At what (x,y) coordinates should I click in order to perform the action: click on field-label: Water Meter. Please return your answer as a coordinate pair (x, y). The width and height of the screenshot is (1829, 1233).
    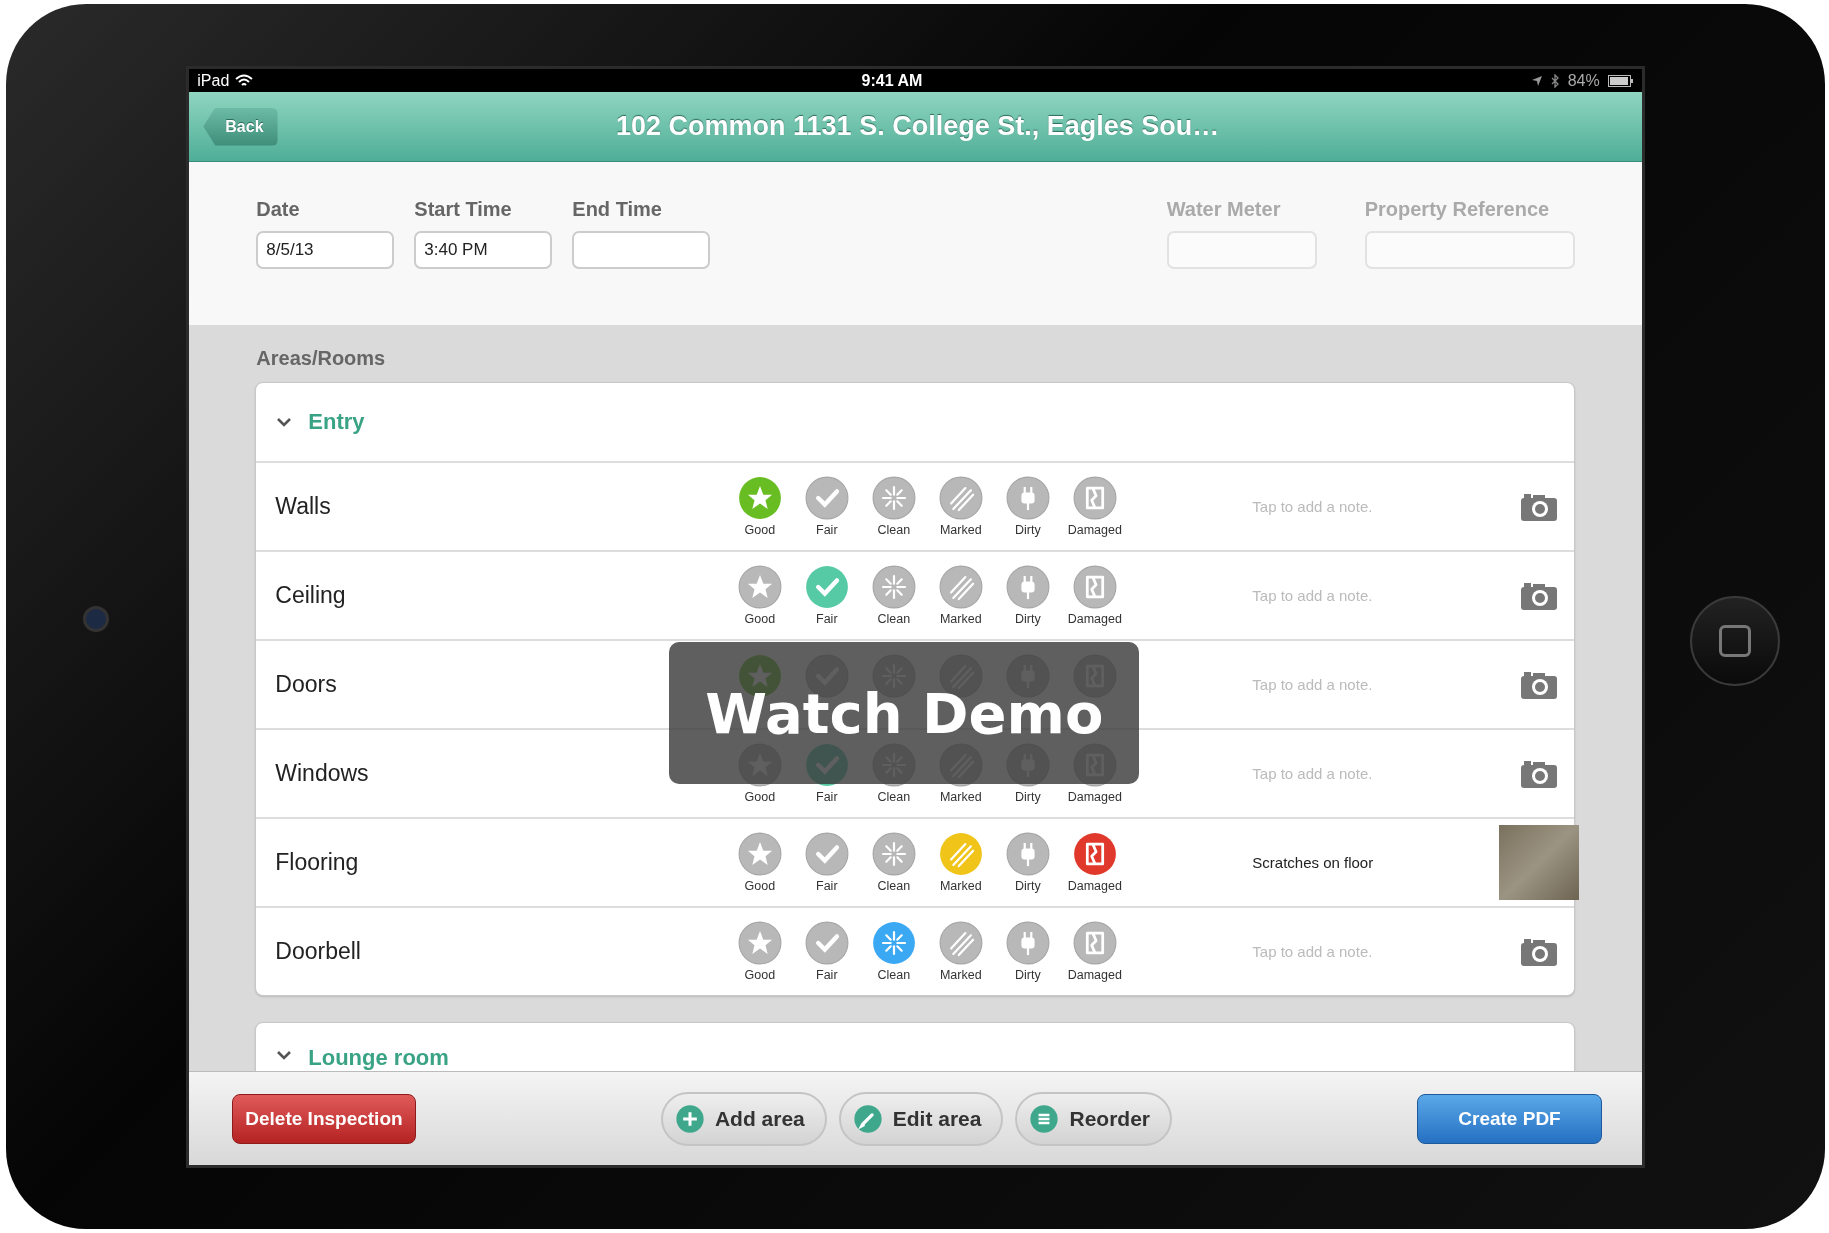
    Looking at the image, I should click on (1224, 209).